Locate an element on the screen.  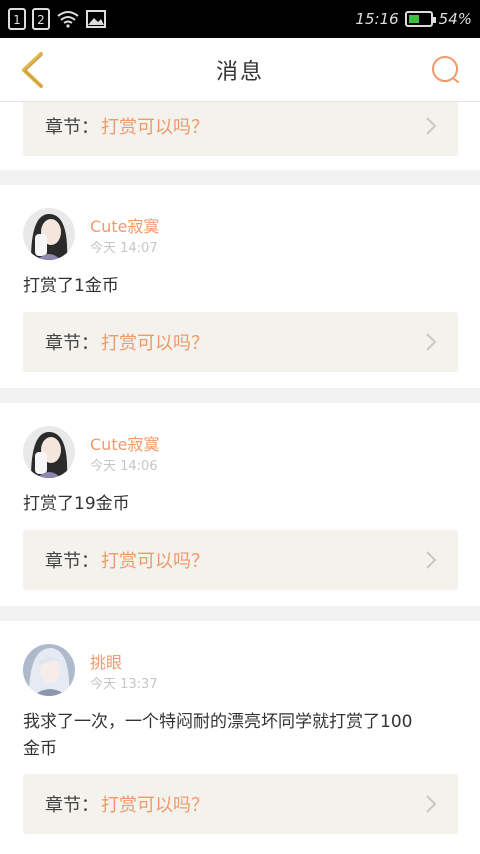
back-button is located at coordinates (32, 70).